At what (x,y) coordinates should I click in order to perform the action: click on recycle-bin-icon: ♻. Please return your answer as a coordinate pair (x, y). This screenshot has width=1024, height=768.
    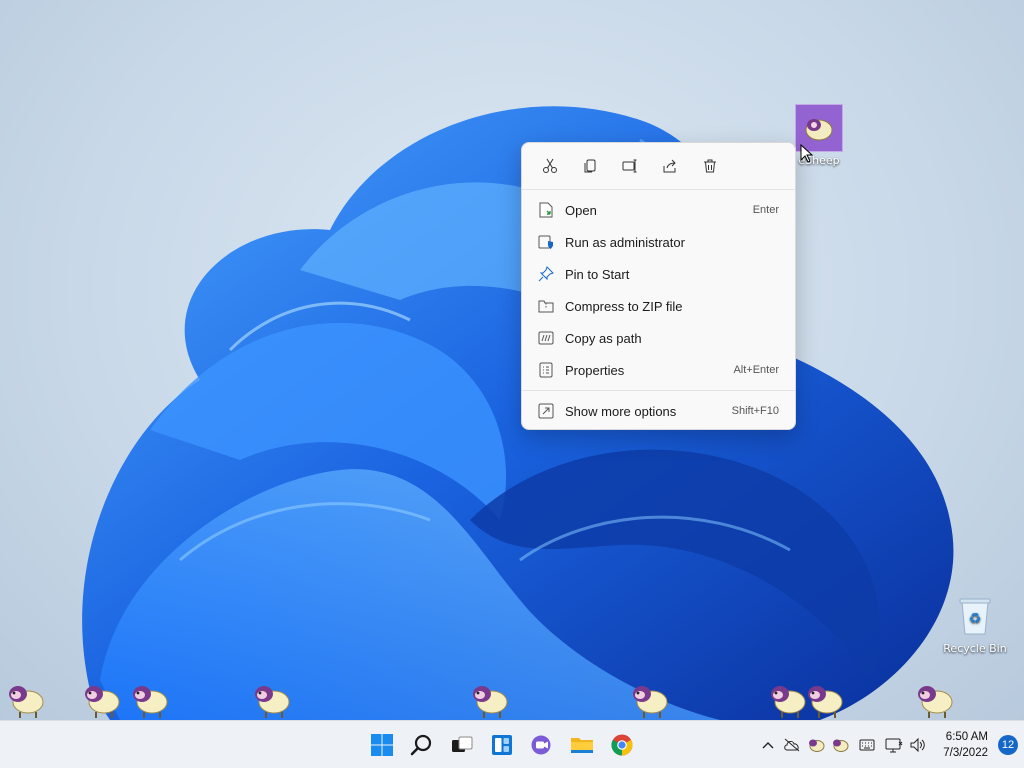
    Looking at the image, I should click on (975, 616).